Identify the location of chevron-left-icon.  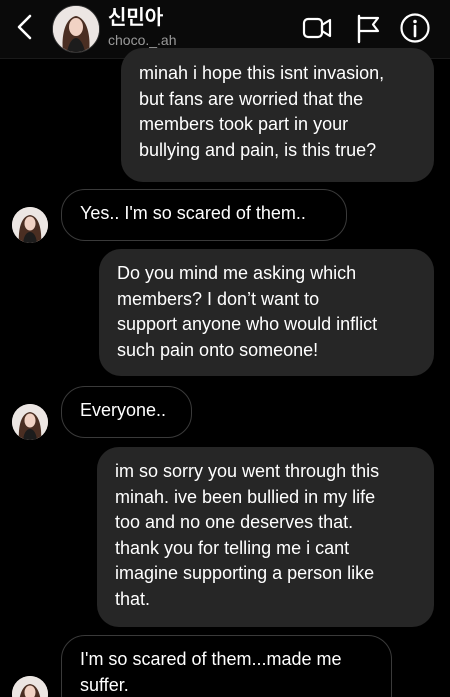
(25, 27).